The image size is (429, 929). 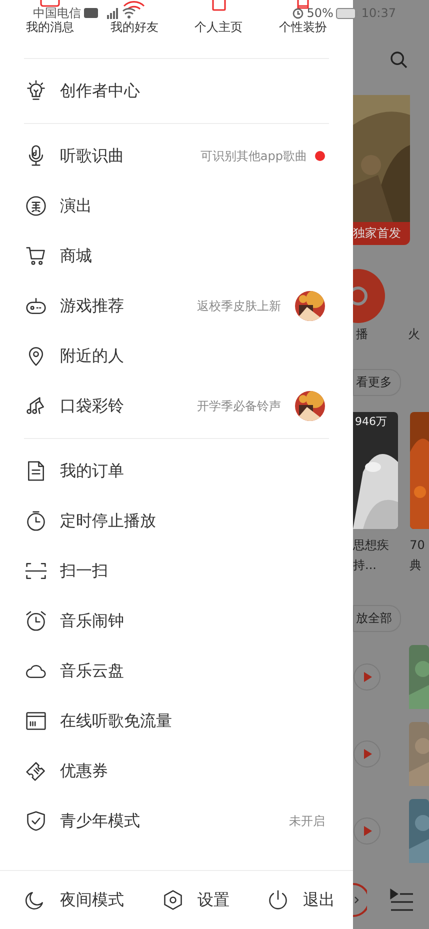 I want to click on banner-tag: 独家首发, so click(x=381, y=233).